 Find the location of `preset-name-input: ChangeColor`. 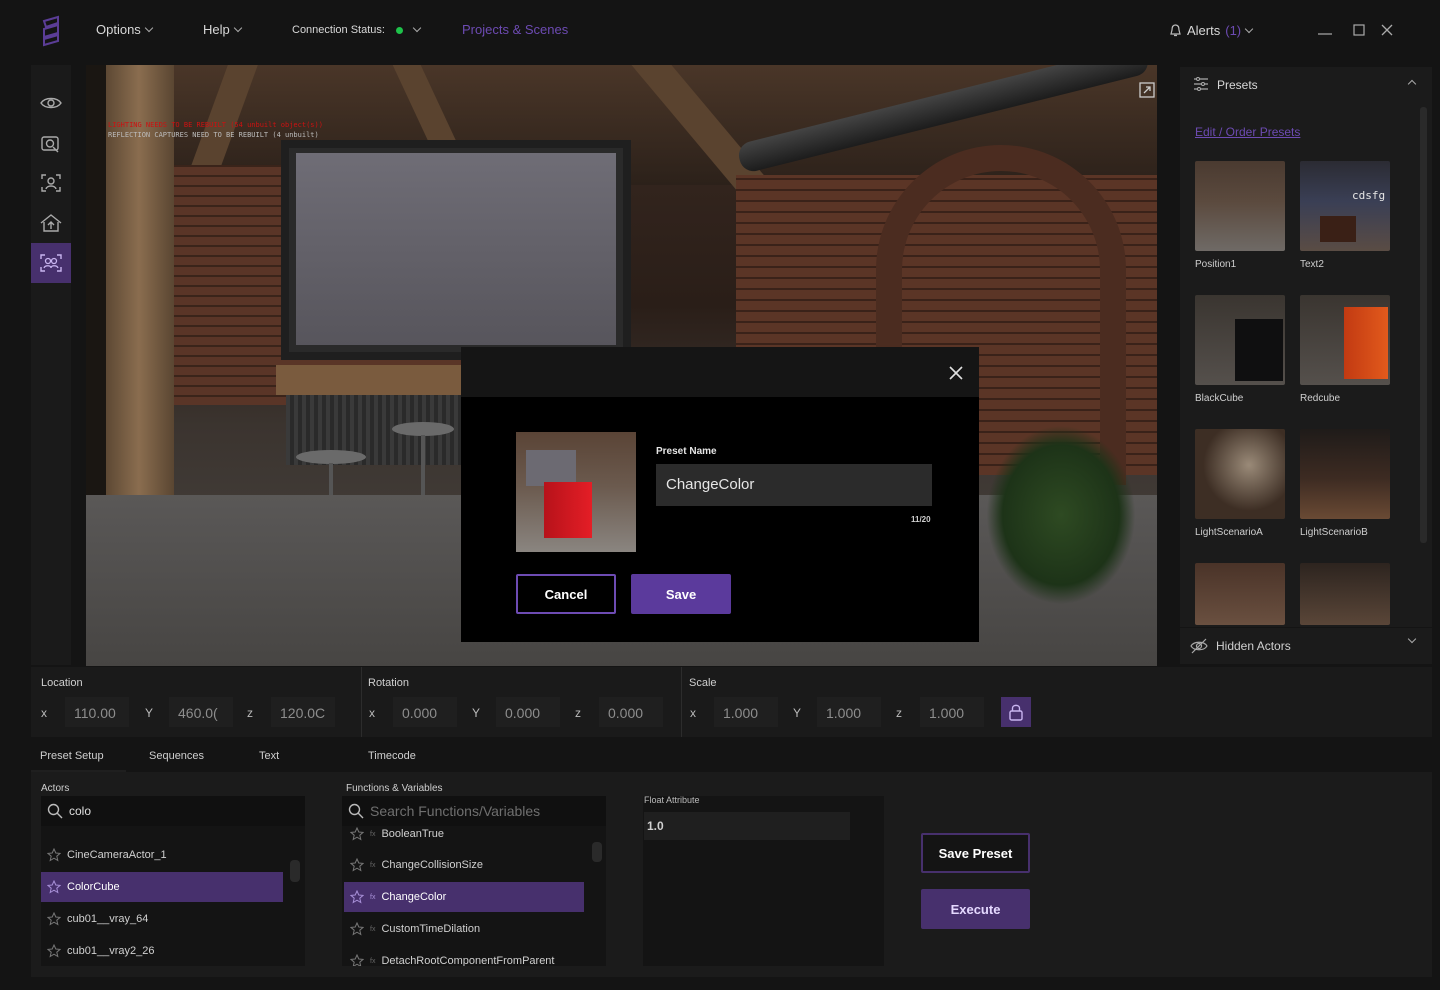

preset-name-input: ChangeColor is located at coordinates (794, 485).